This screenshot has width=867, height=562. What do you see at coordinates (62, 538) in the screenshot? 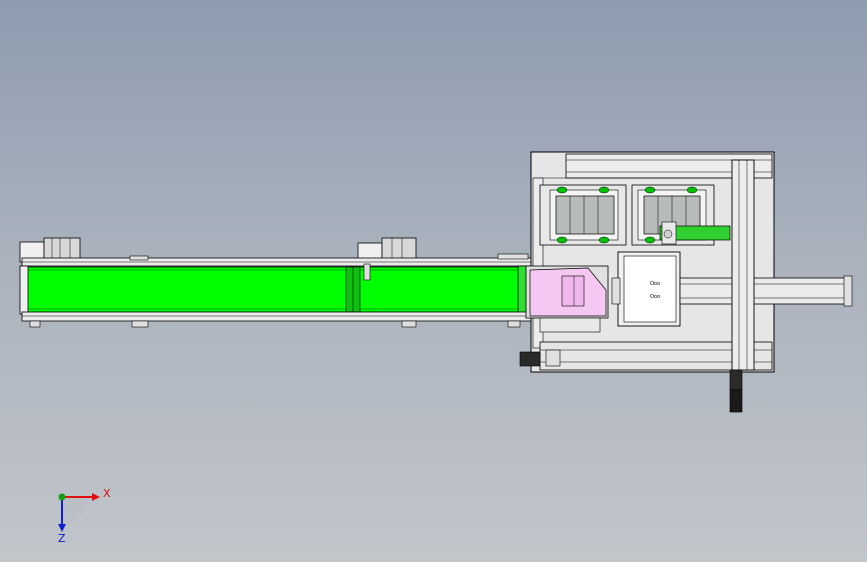
I see `z-axis-label: Z` at bounding box center [62, 538].